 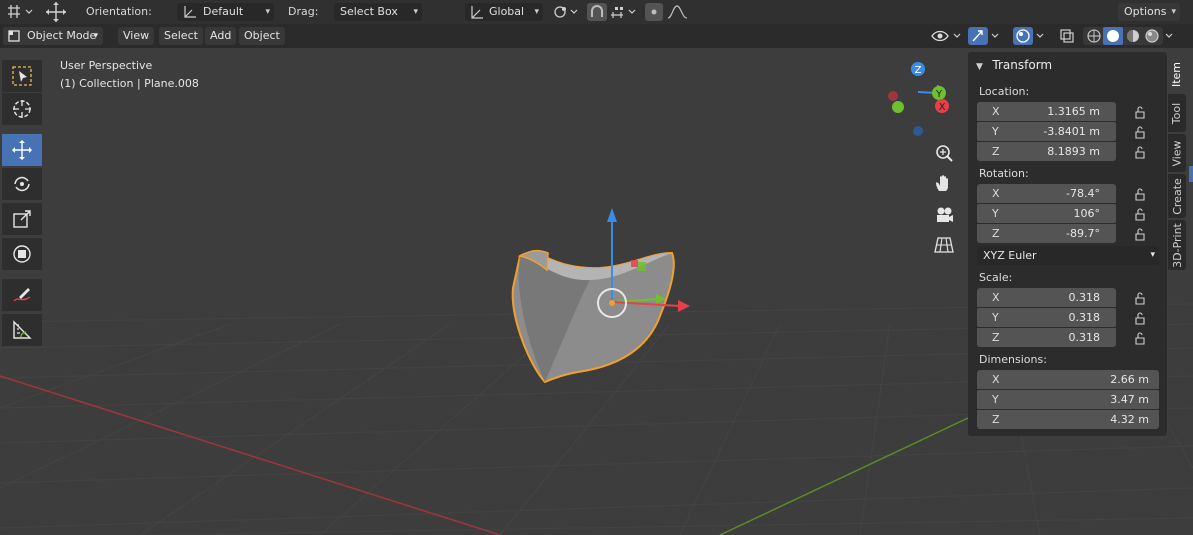 What do you see at coordinates (477, 12) in the screenshot?
I see `global-axes-icon` at bounding box center [477, 12].